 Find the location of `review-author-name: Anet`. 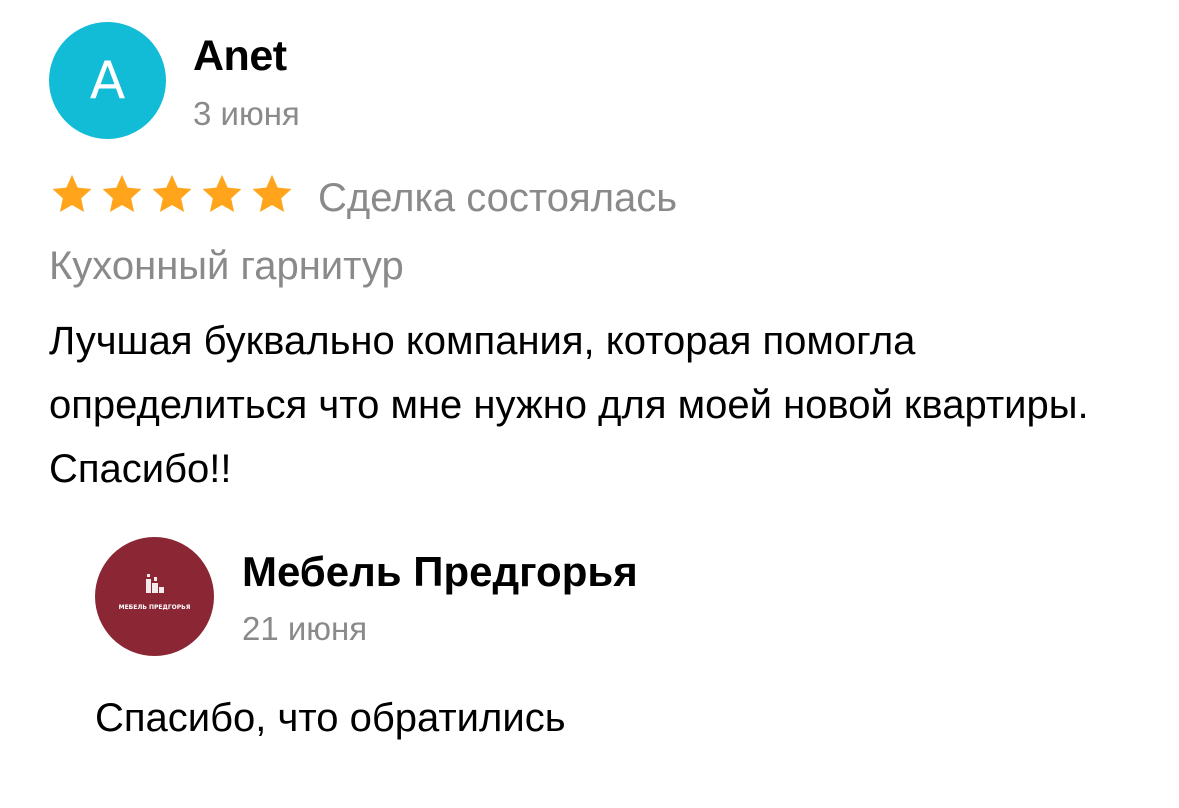

review-author-name: Anet is located at coordinates (240, 56).